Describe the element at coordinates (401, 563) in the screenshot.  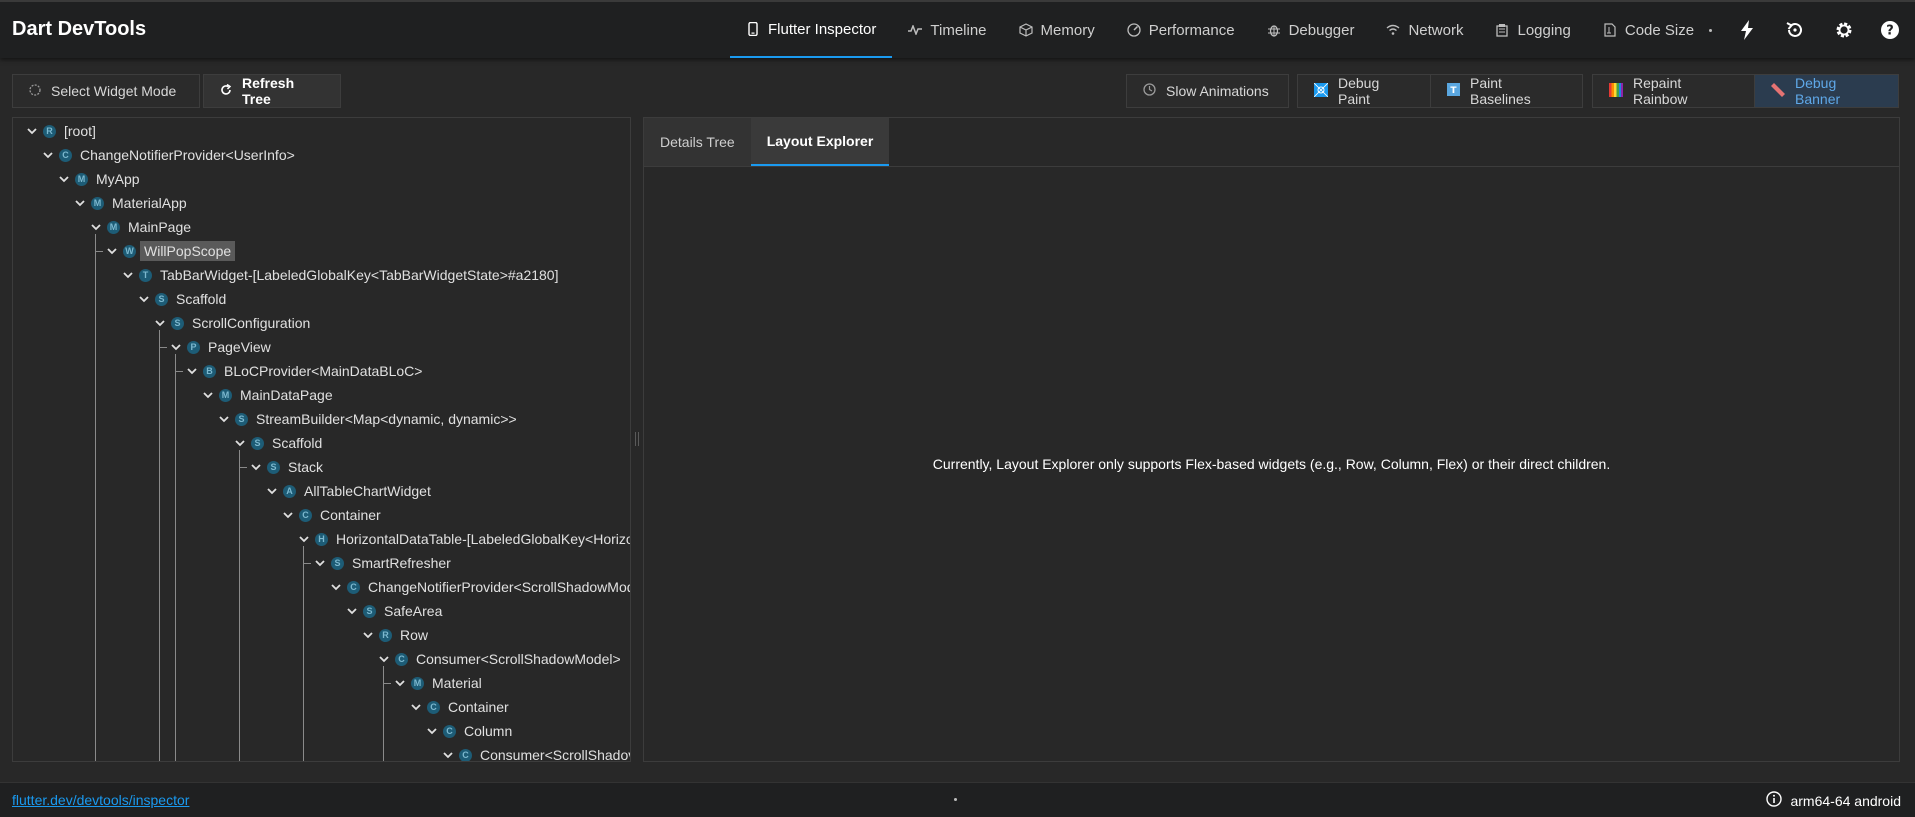
I see `tree-node-label: SmartRefresher` at that location.